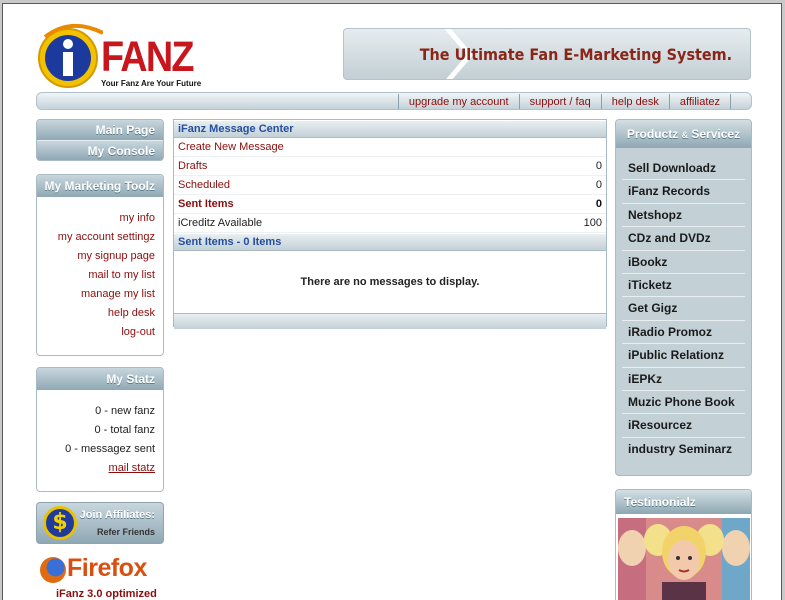 The image size is (785, 600). Describe the element at coordinates (204, 185) in the screenshot. I see `scheduled-link: Scheduled` at that location.